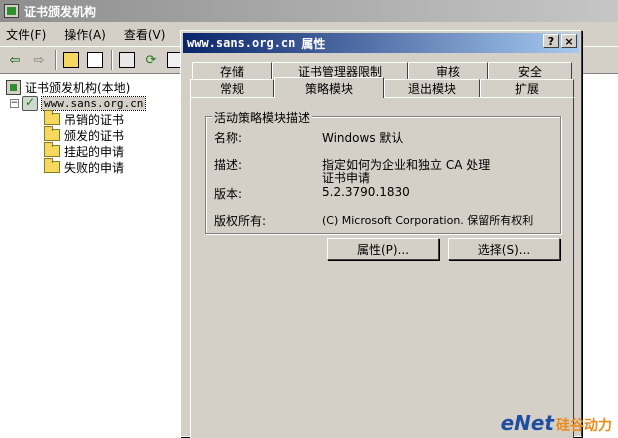 The image size is (618, 438). What do you see at coordinates (71, 60) in the screenshot?
I see `up-level-icon` at bounding box center [71, 60].